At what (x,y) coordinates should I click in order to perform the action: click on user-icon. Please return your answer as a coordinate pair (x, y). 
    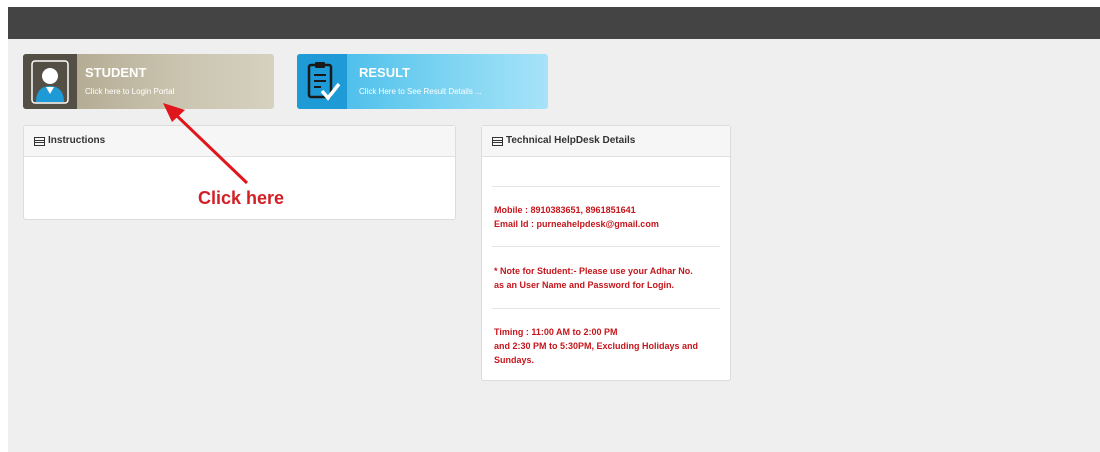
    Looking at the image, I should click on (50, 81).